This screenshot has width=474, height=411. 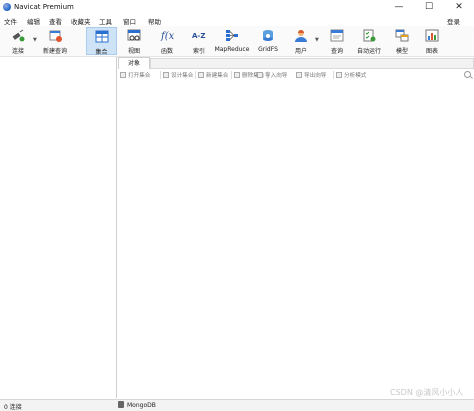 What do you see at coordinates (317, 40) in the screenshot?
I see `user-dropdown-icon: ▼` at bounding box center [317, 40].